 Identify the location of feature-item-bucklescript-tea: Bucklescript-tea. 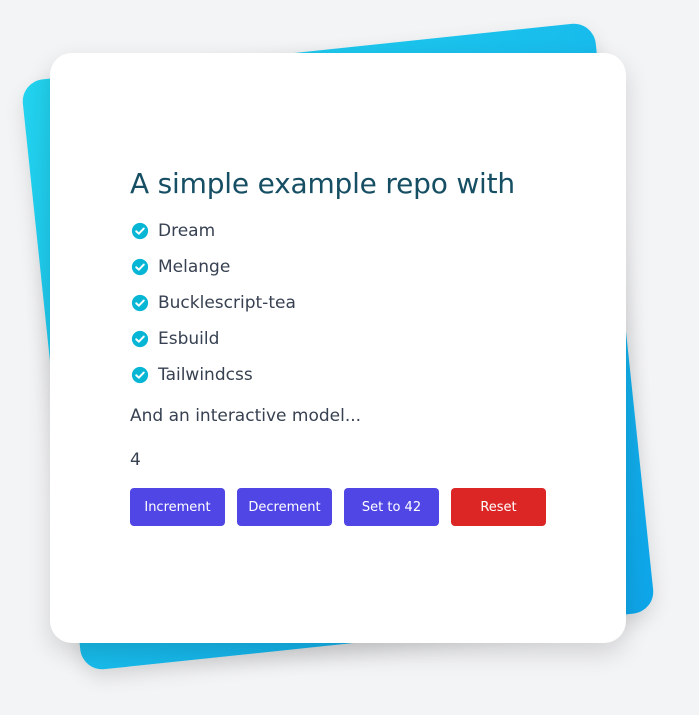
(350, 303).